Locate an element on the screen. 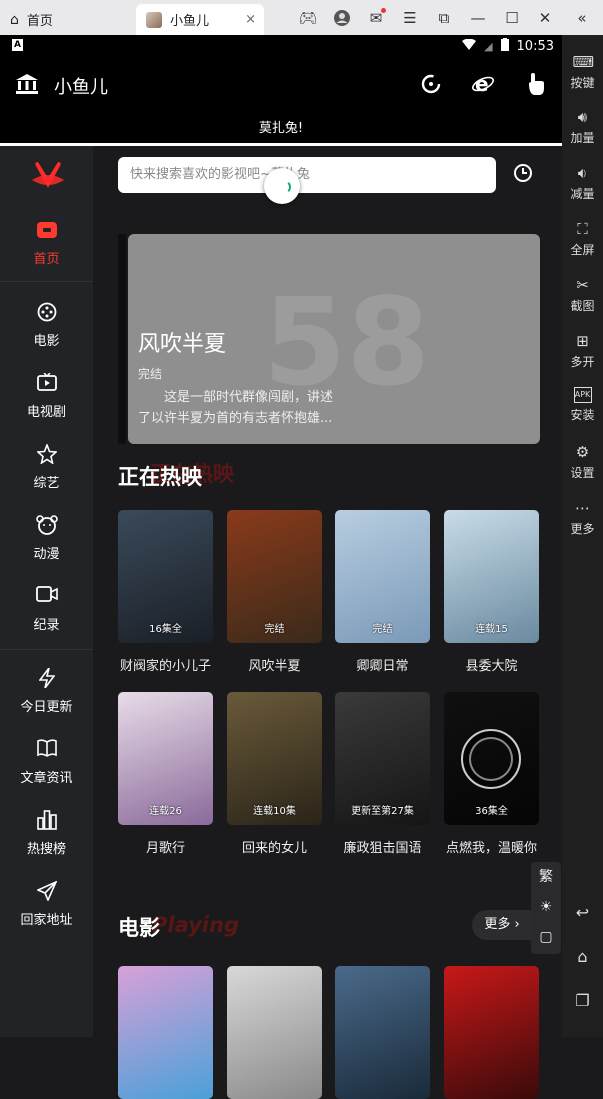  sidebar-item-volume-up: 🔊︎ 加量 is located at coordinates (582, 127).